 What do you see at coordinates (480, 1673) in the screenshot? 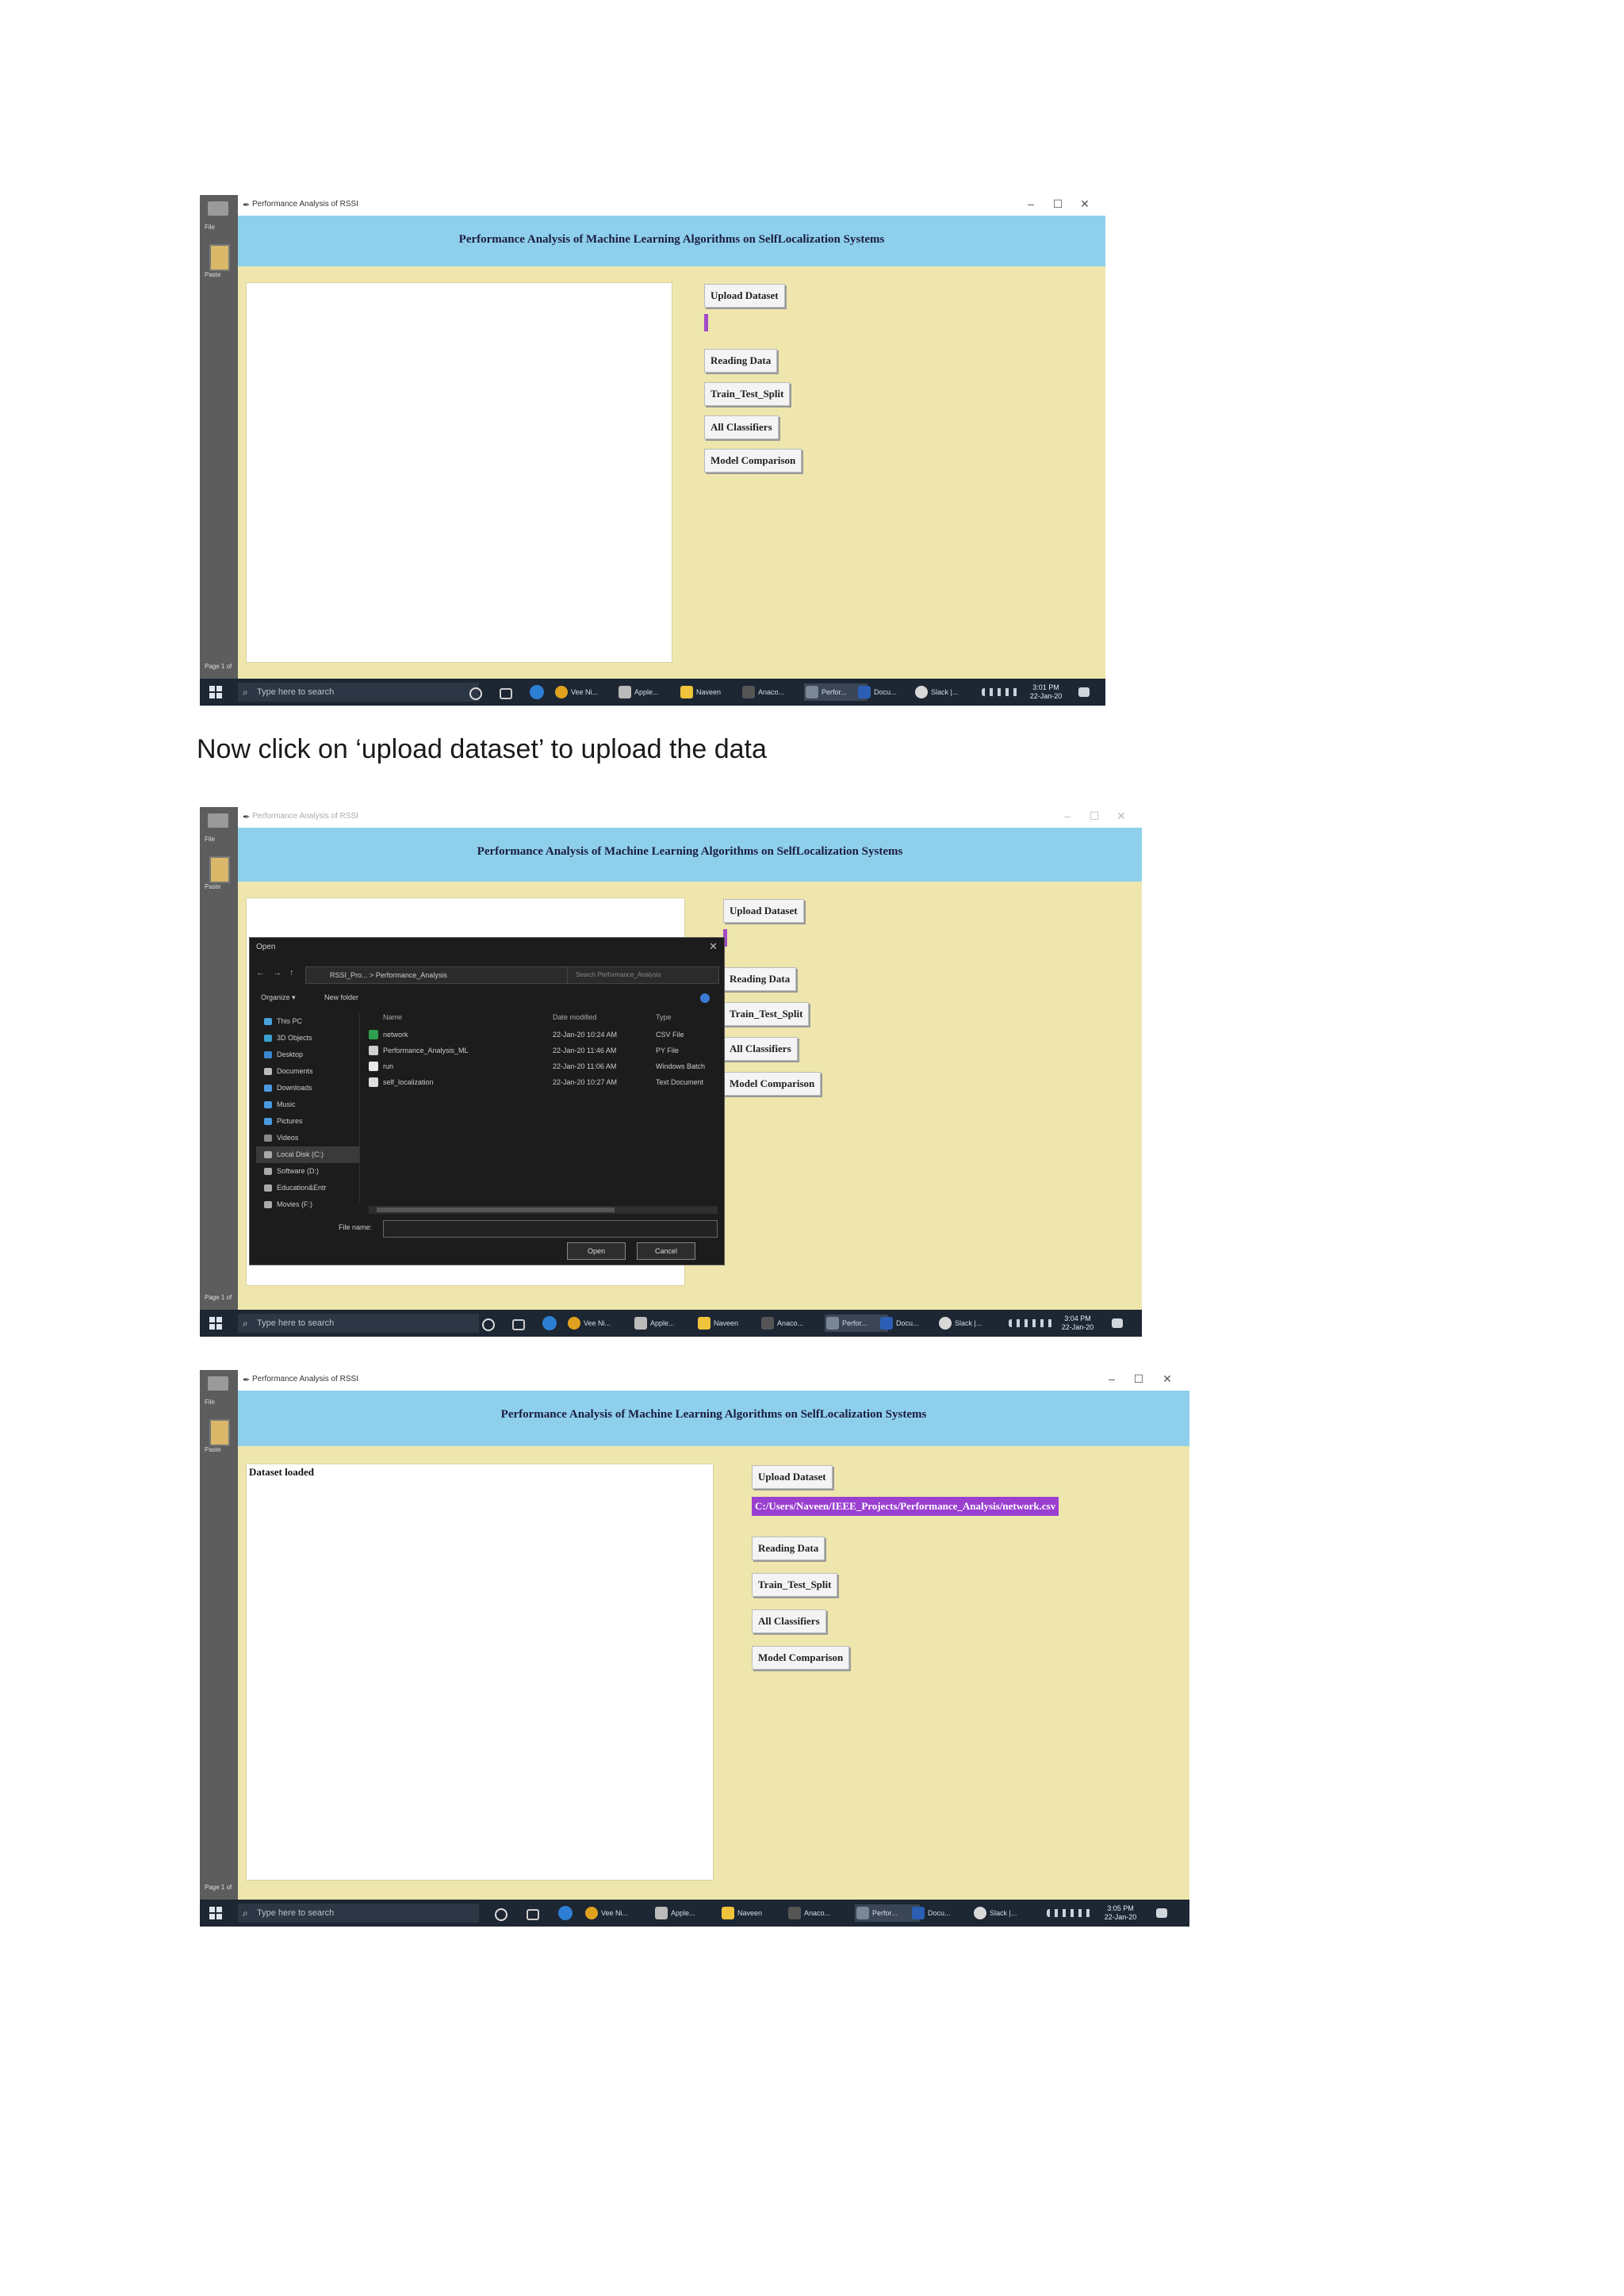
I see `output-textarea: Dataset loaded` at bounding box center [480, 1673].